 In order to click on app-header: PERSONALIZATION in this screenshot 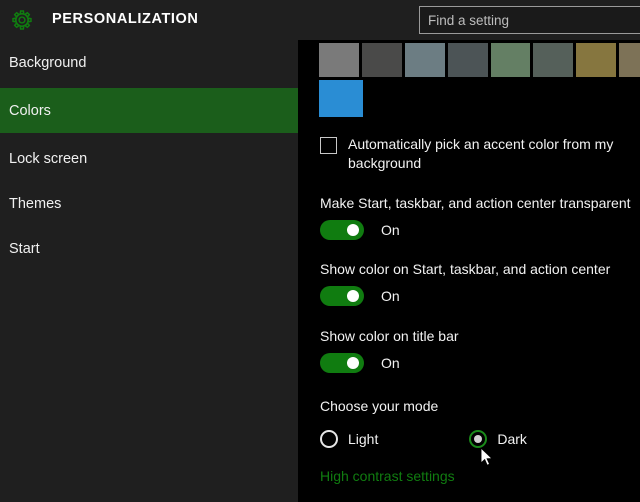, I will do `click(320, 20)`.